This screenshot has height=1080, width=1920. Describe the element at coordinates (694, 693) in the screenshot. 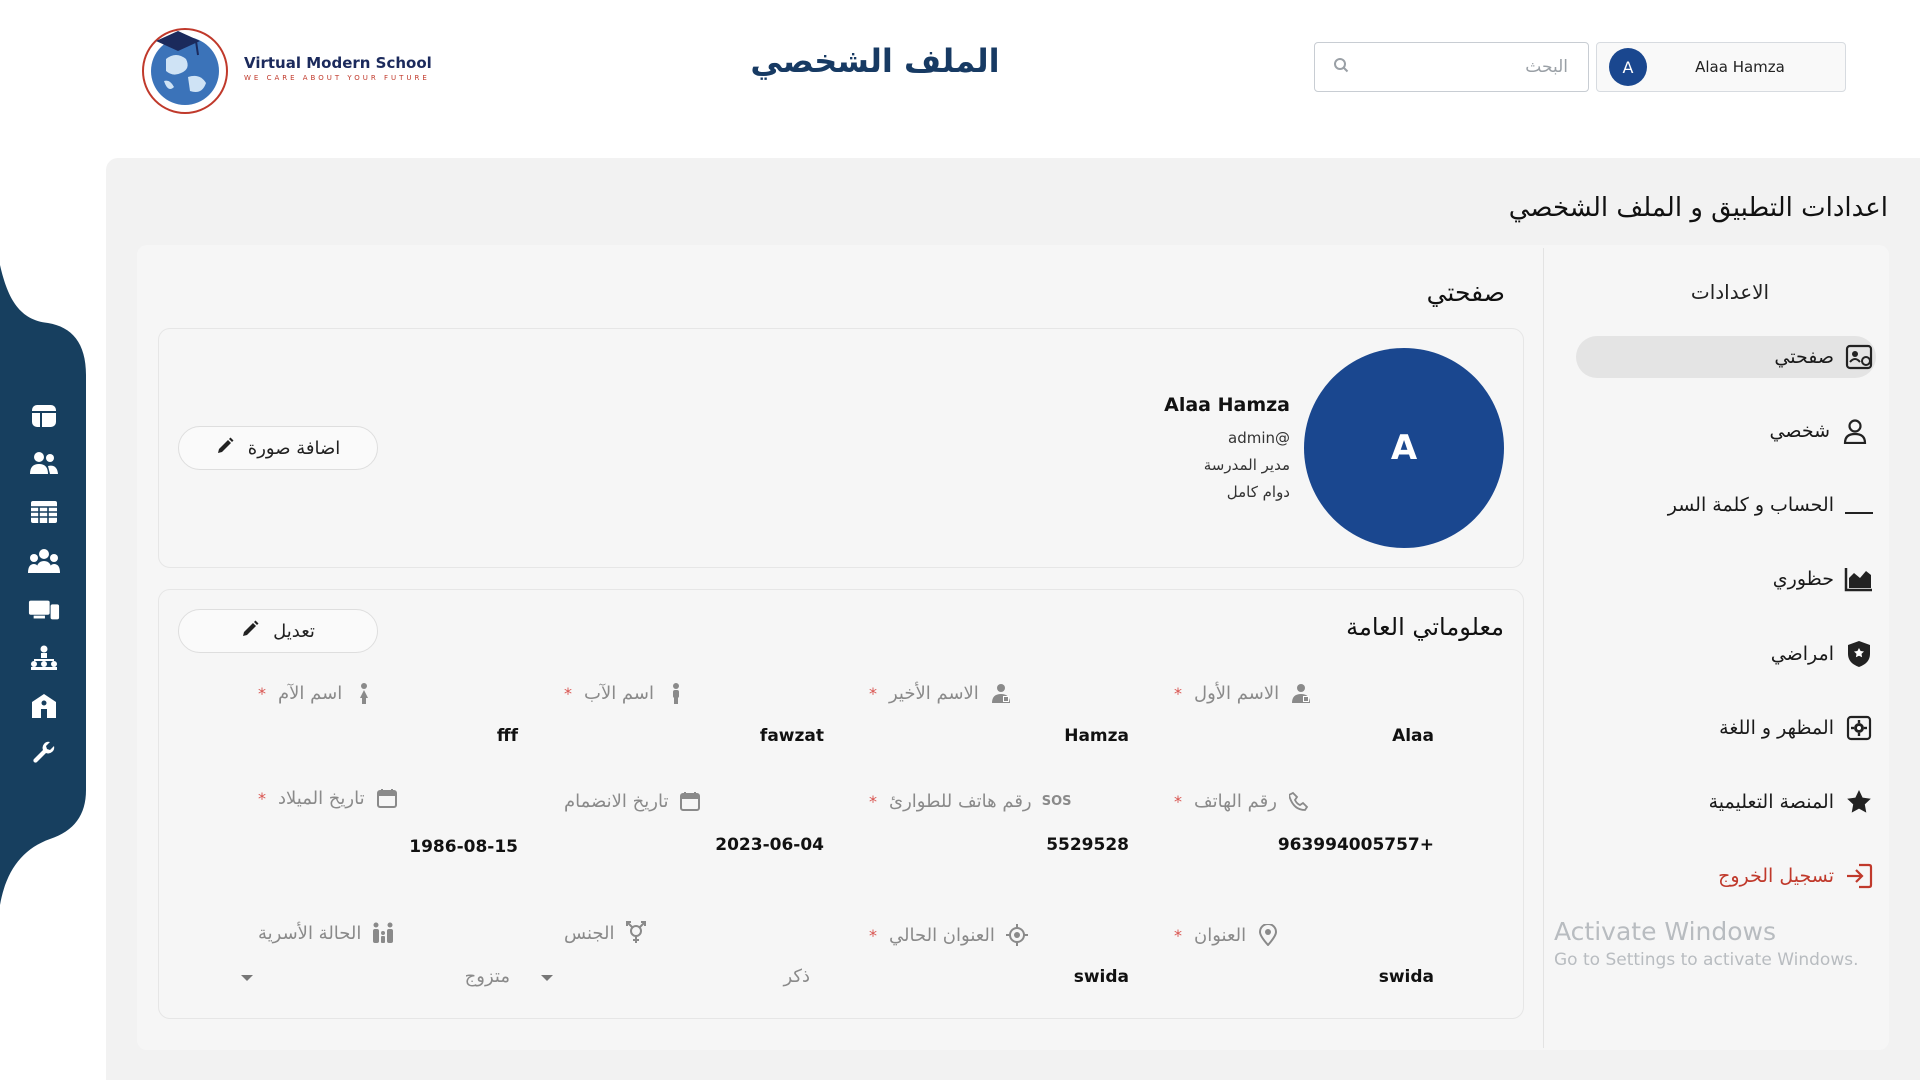

I see `father-name-label: اسم الآب *` at that location.